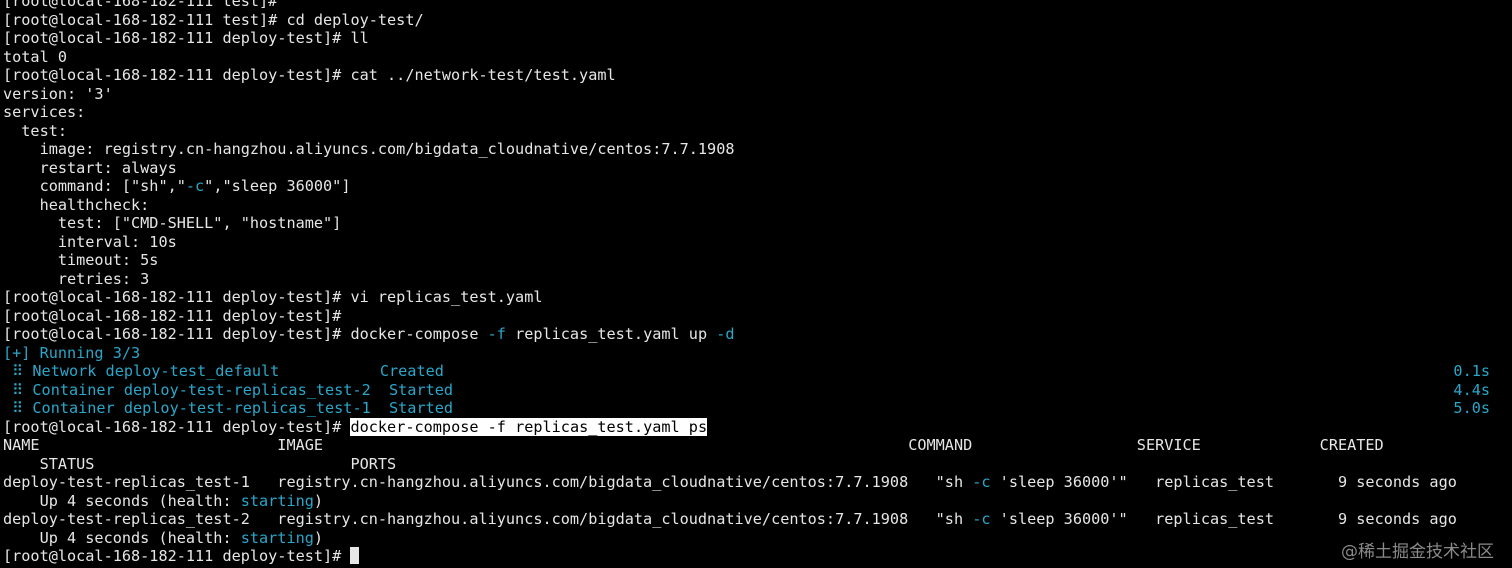 The width and height of the screenshot is (1512, 568). What do you see at coordinates (81, 260) in the screenshot?
I see `terminal-text: timeout: 5s` at bounding box center [81, 260].